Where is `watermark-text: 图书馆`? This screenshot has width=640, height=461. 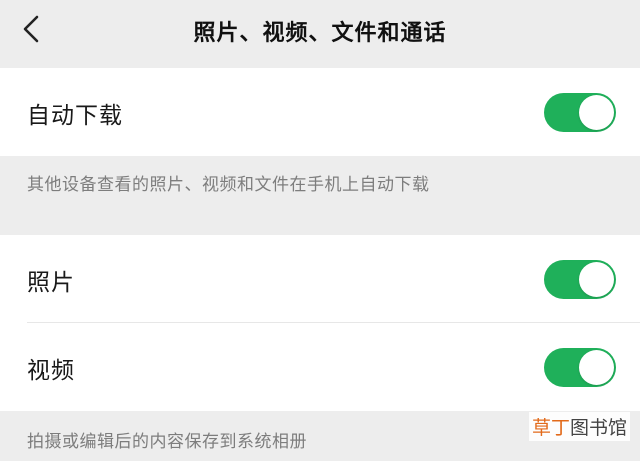
watermark-text: 图书馆 is located at coordinates (598, 428).